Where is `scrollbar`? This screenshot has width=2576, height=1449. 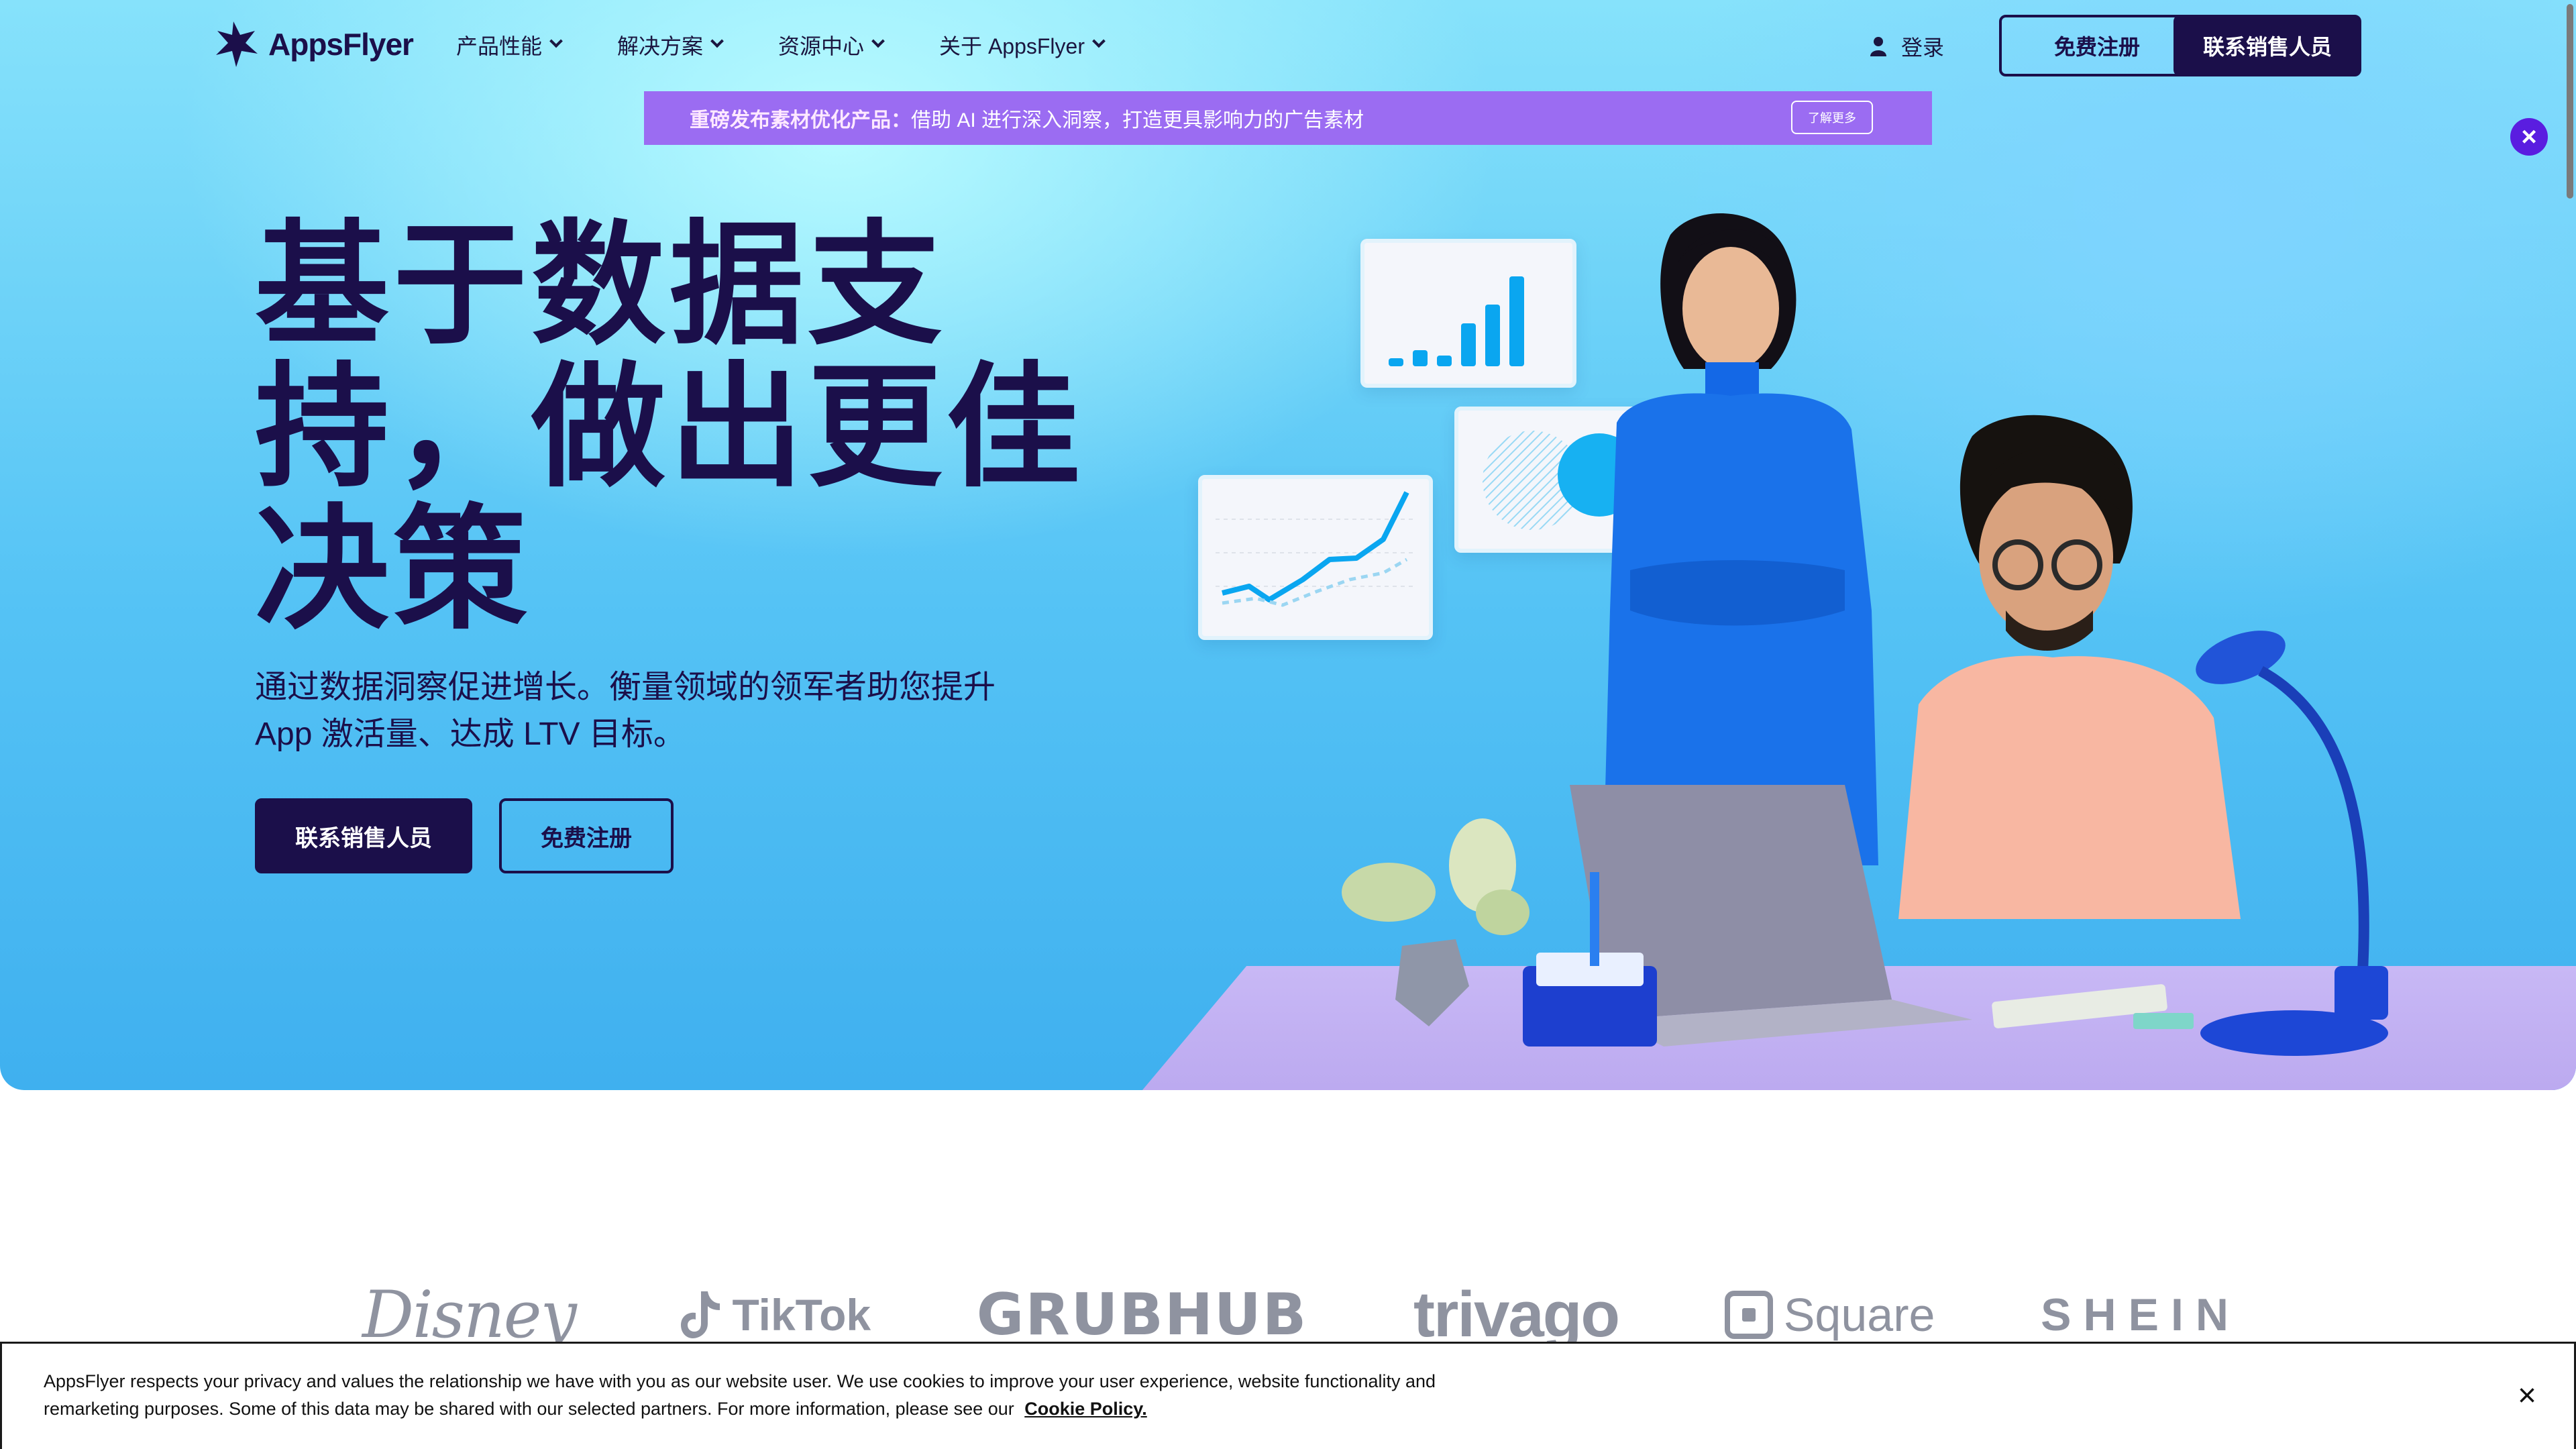 scrollbar is located at coordinates (2570, 100).